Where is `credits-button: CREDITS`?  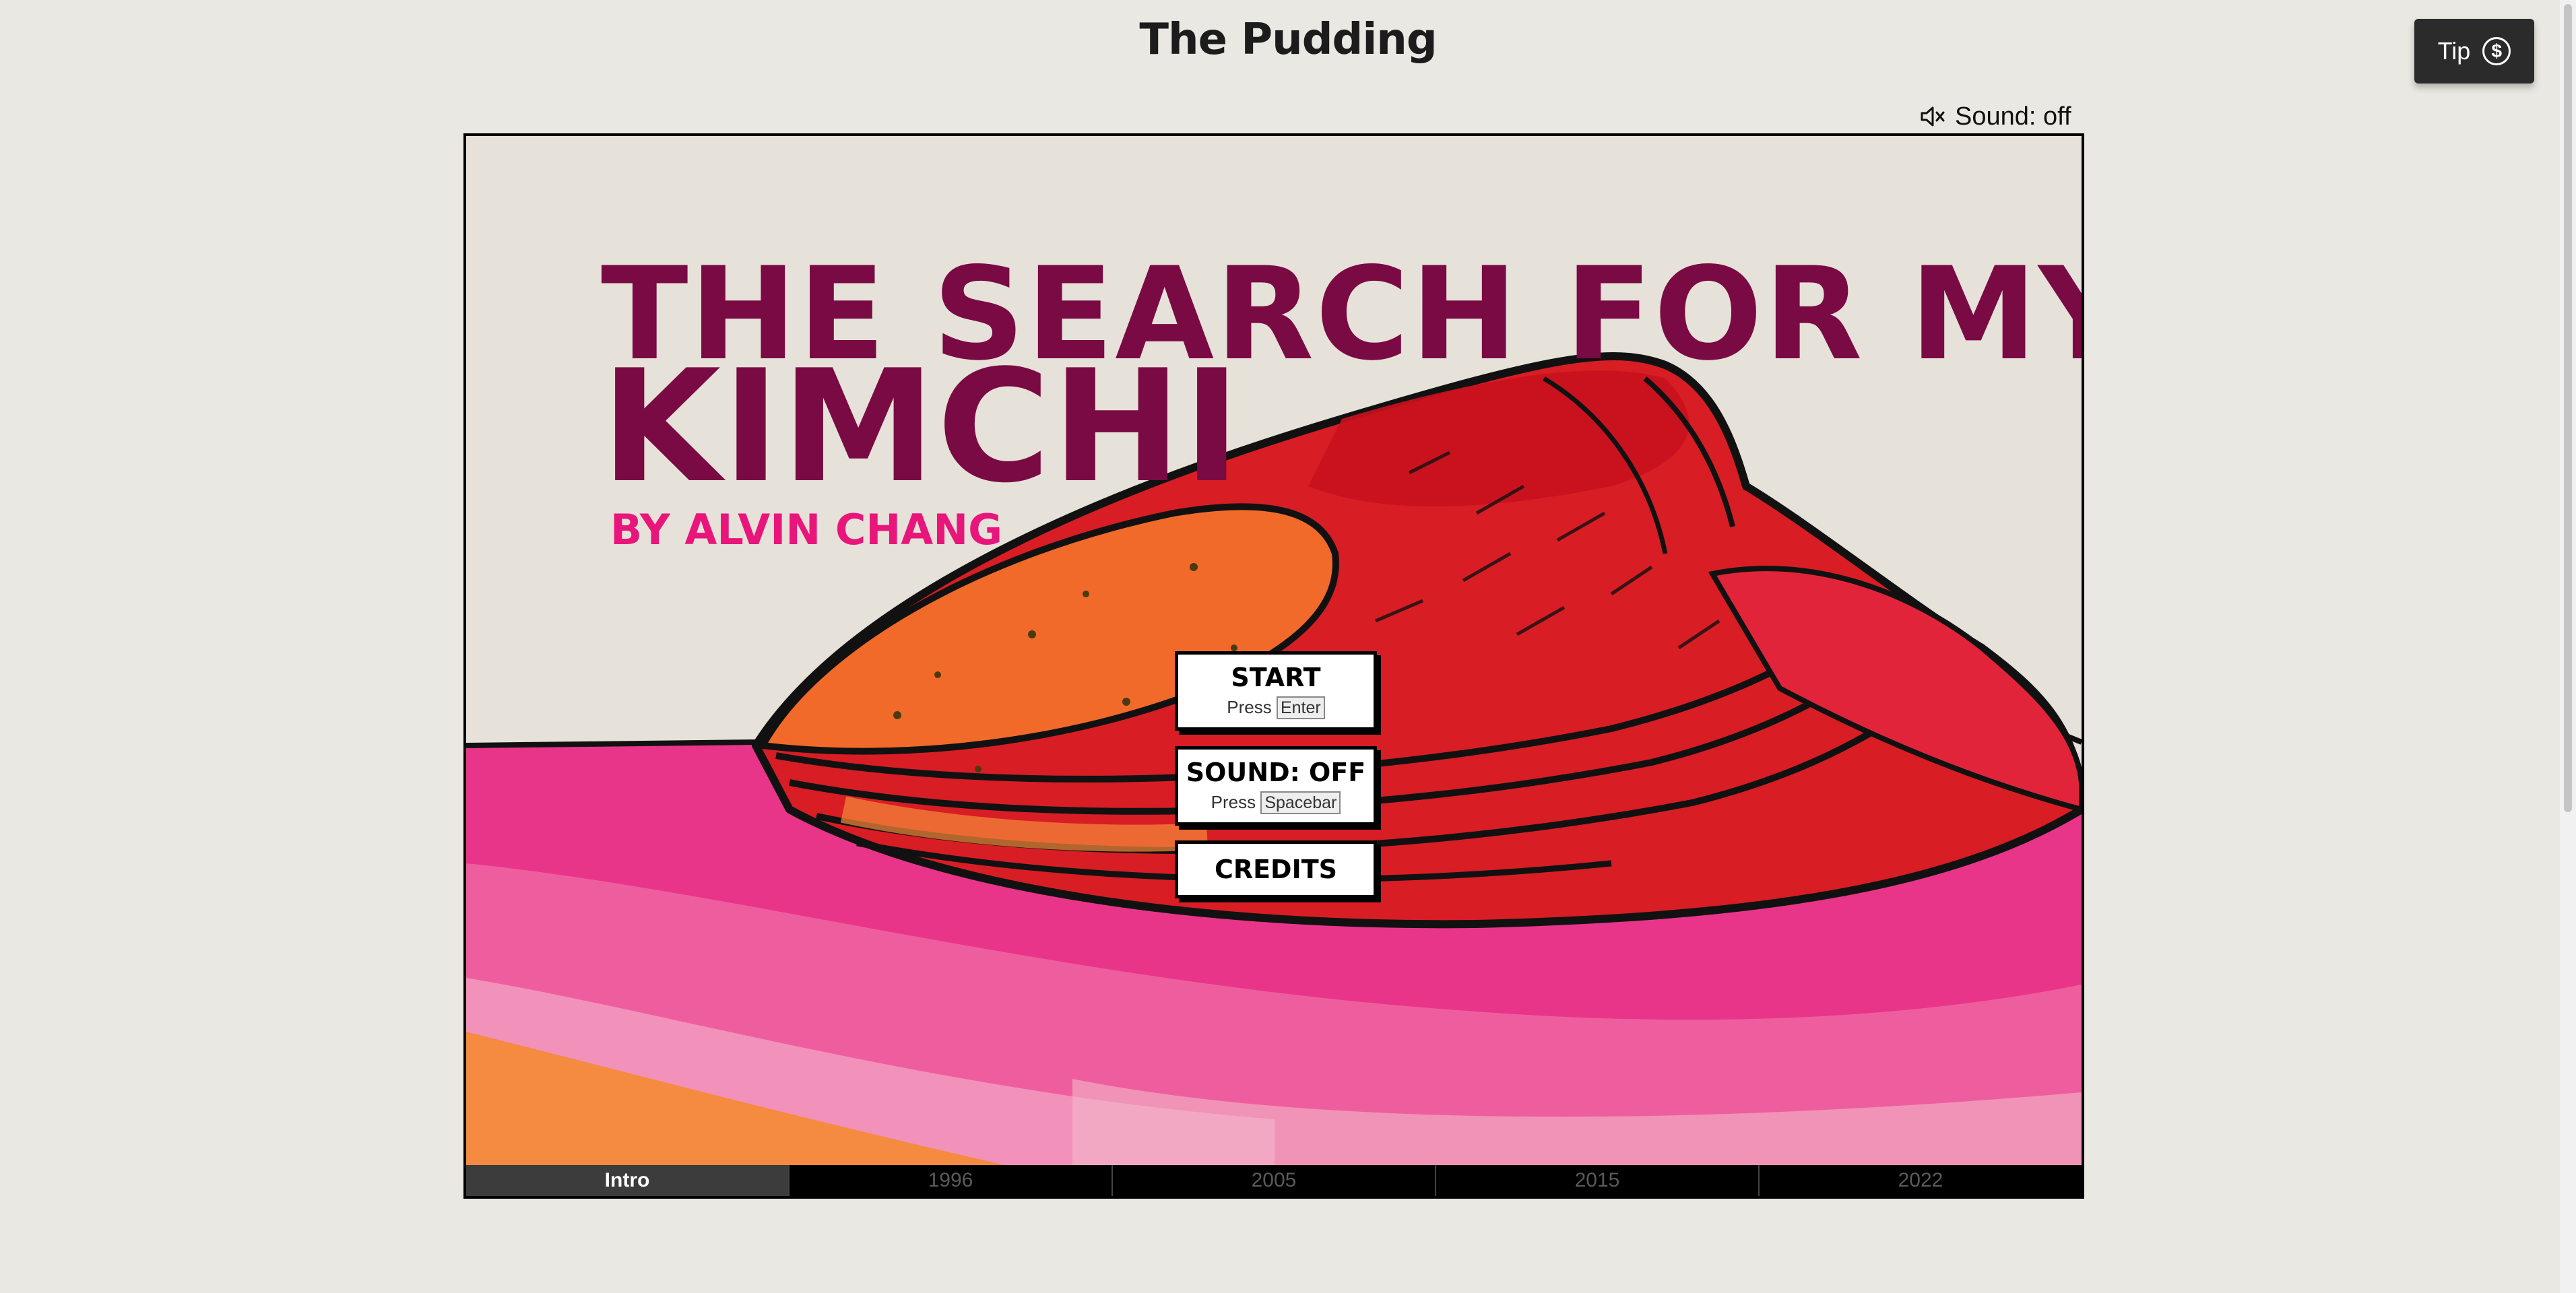
credits-button: CREDITS is located at coordinates (1276, 869).